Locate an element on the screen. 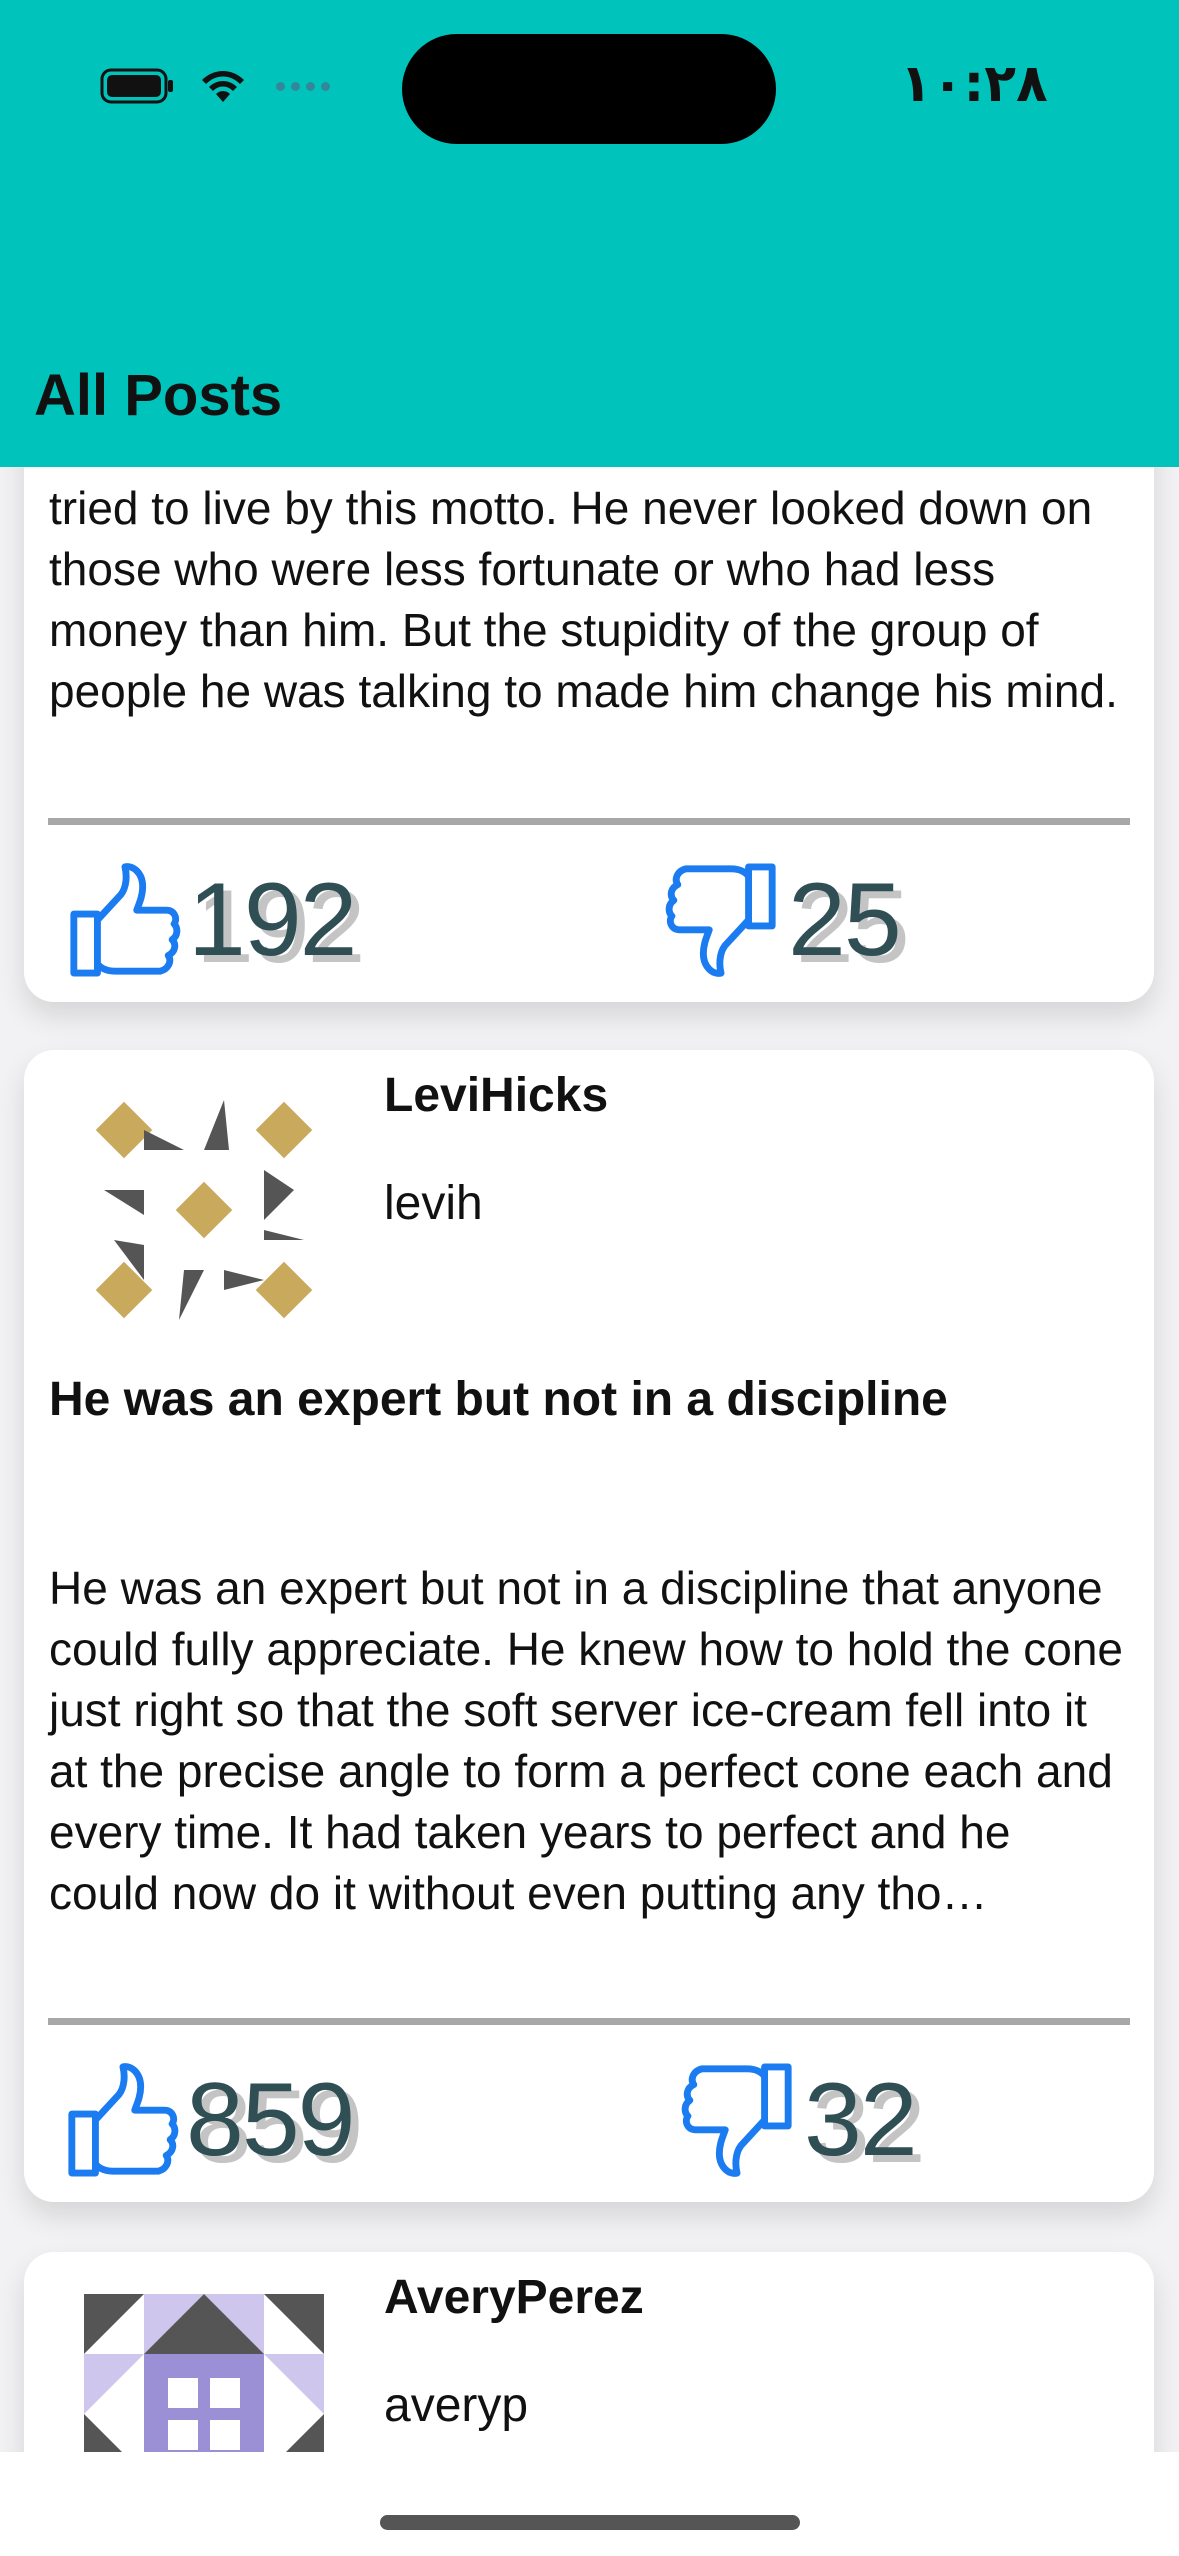 The width and height of the screenshot is (1179, 2556). username: averyp is located at coordinates (456, 2405).